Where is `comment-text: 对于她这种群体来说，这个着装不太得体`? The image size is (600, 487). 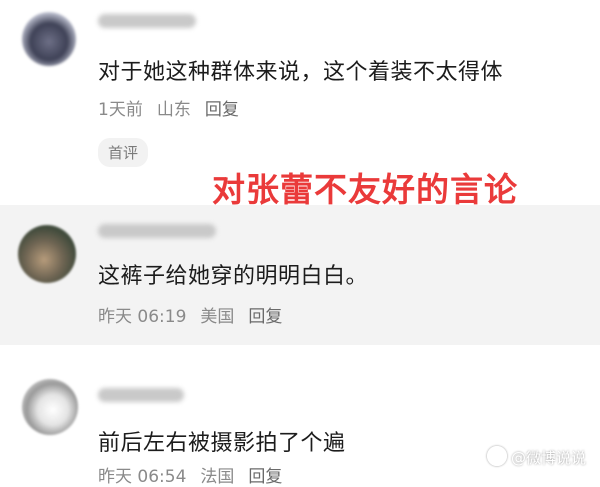 comment-text: 对于她这种群体来说，这个着装不太得体 is located at coordinates (301, 72).